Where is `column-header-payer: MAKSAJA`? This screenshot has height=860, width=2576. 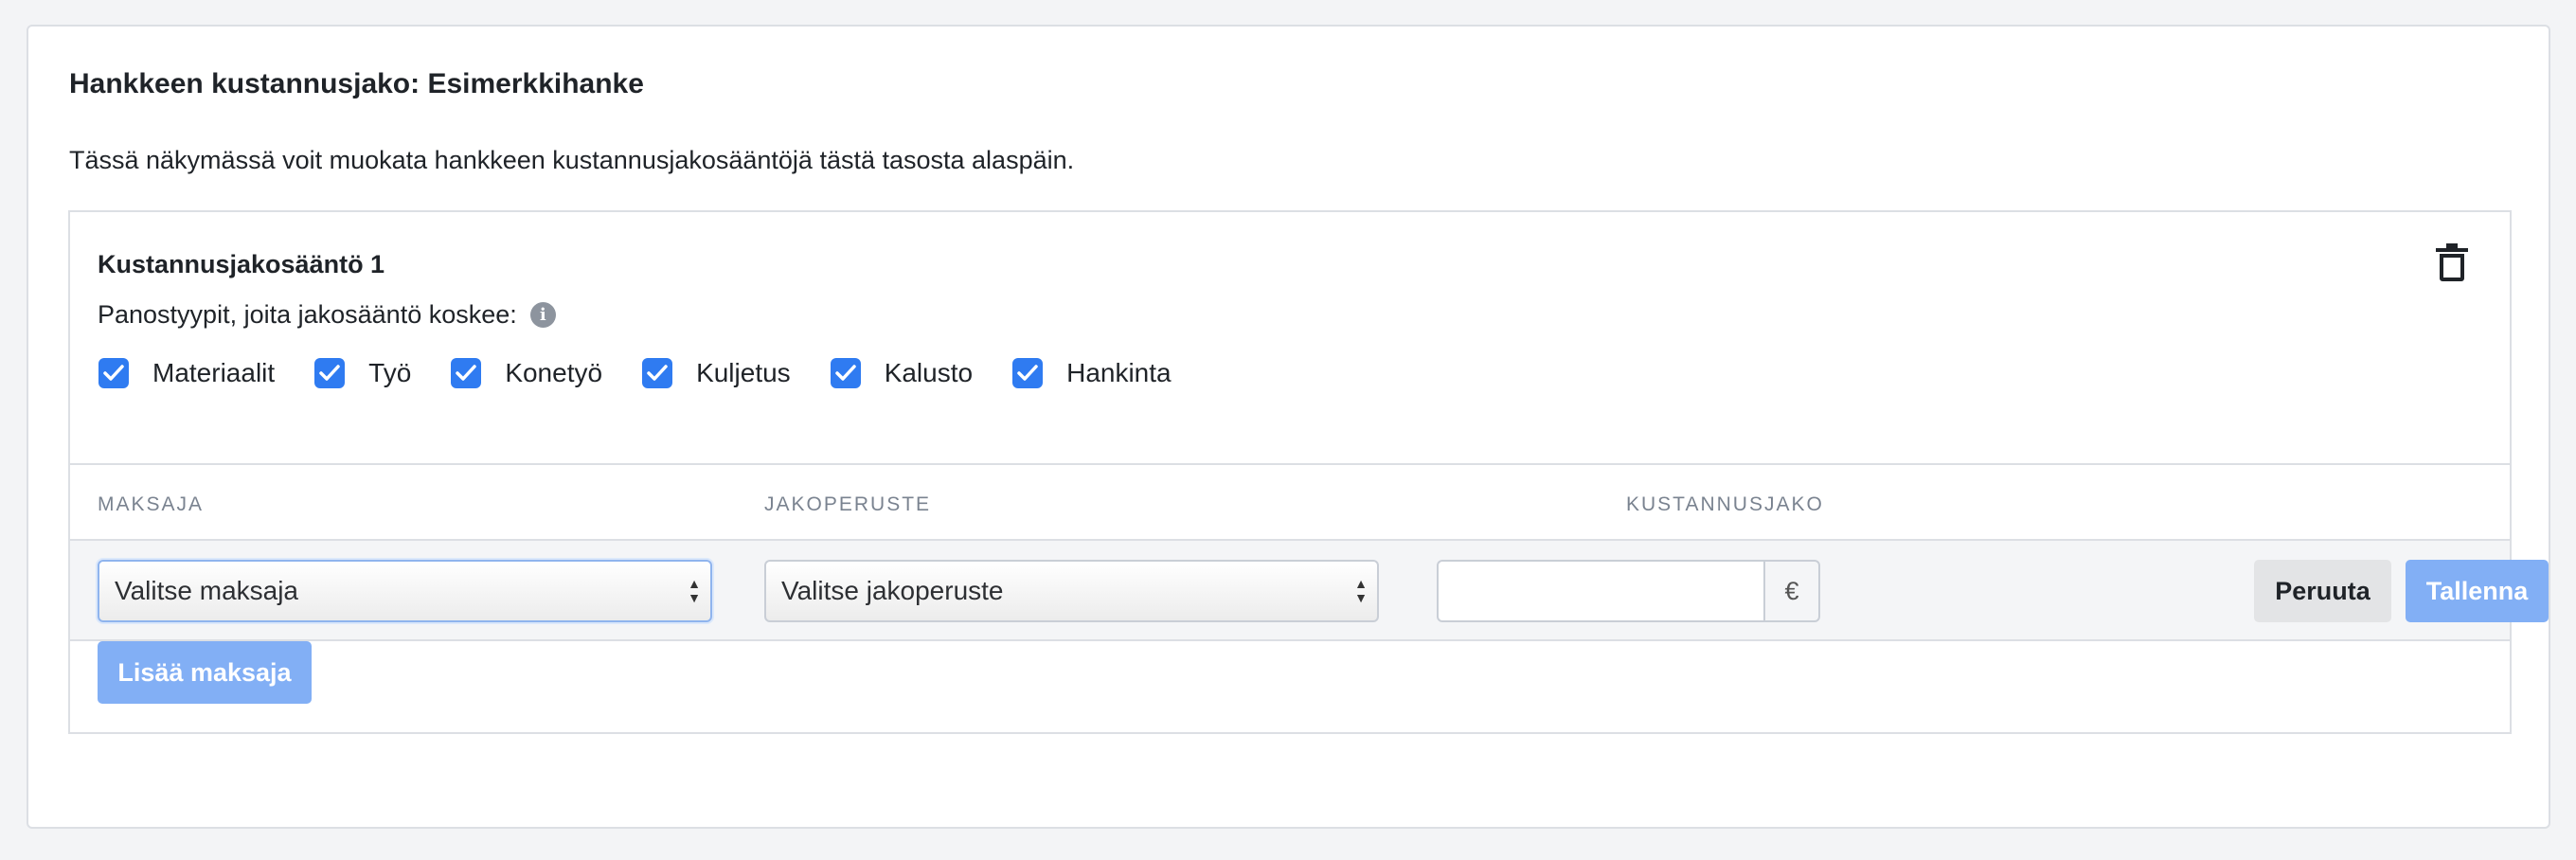 column-header-payer: MAKSAJA is located at coordinates (151, 504).